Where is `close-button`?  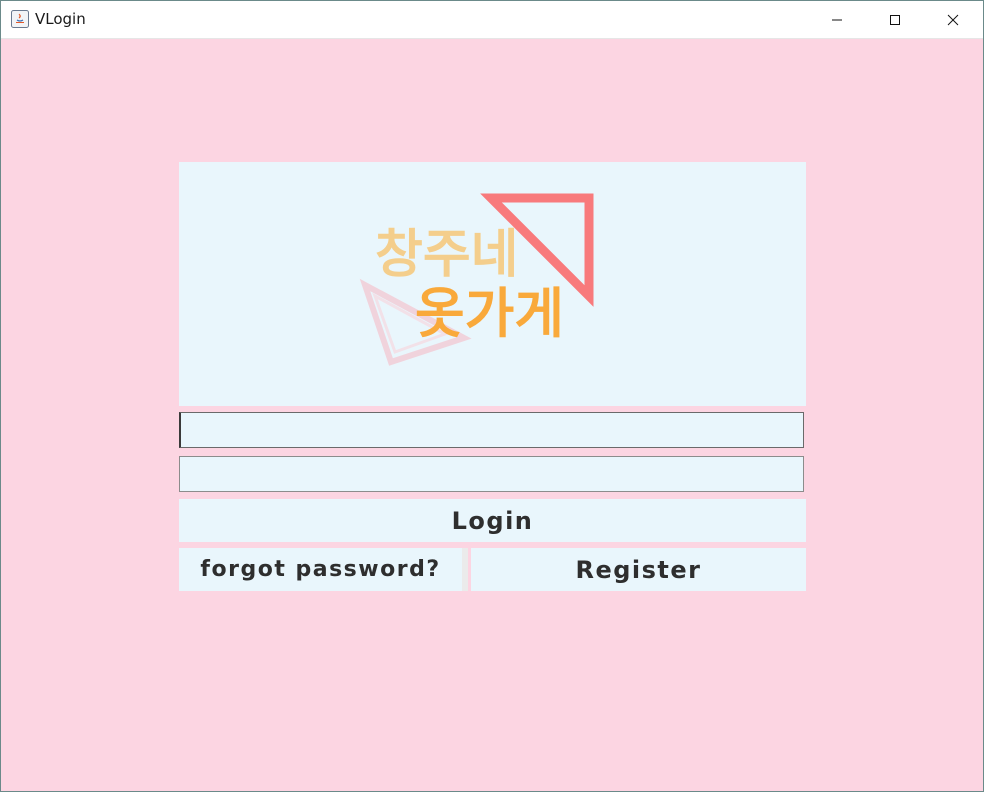 close-button is located at coordinates (953, 19).